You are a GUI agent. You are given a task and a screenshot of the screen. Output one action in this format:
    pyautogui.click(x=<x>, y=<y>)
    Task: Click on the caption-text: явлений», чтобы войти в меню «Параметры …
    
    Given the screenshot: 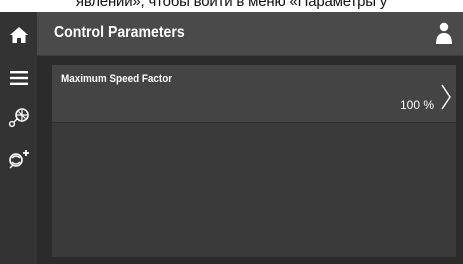 What is the action you would take?
    pyautogui.click(x=231, y=5)
    